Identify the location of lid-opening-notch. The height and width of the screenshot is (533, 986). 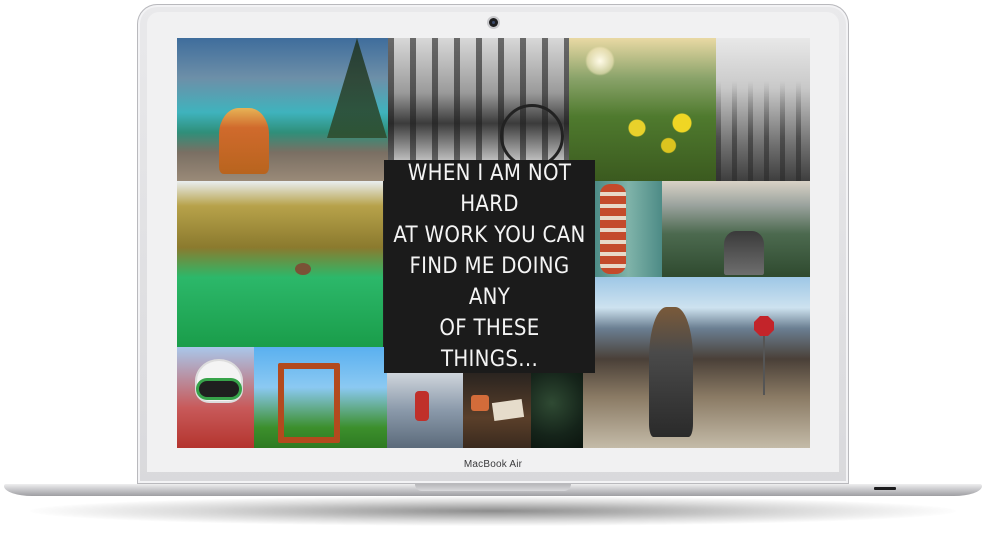
(493, 487).